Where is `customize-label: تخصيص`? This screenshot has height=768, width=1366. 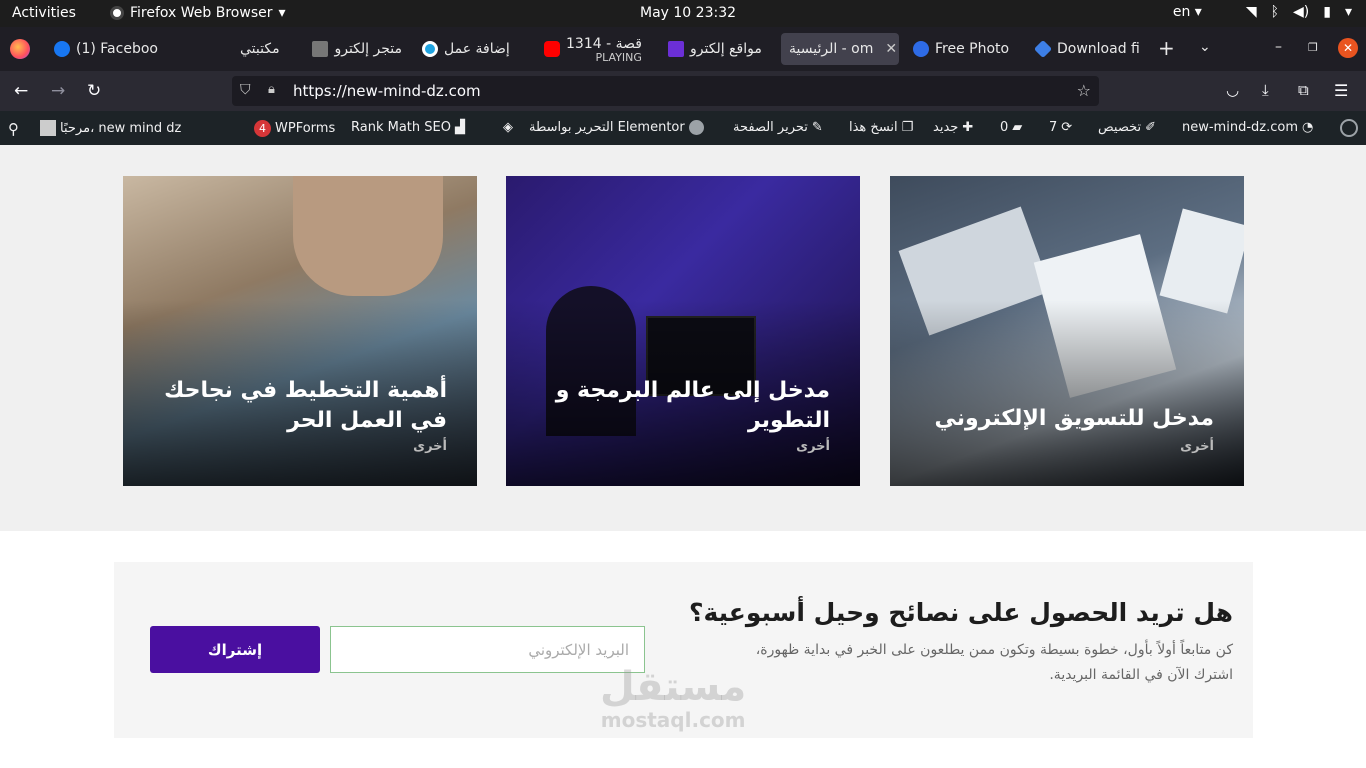 customize-label: تخصيص is located at coordinates (1120, 127).